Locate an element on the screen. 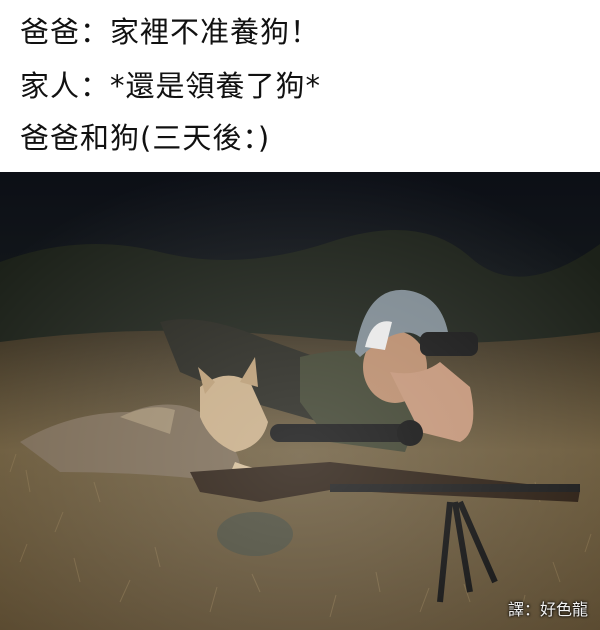 The width and height of the screenshot is (600, 630). caption-line-1: 爸爸：家裡不准養狗！ is located at coordinates (170, 32).